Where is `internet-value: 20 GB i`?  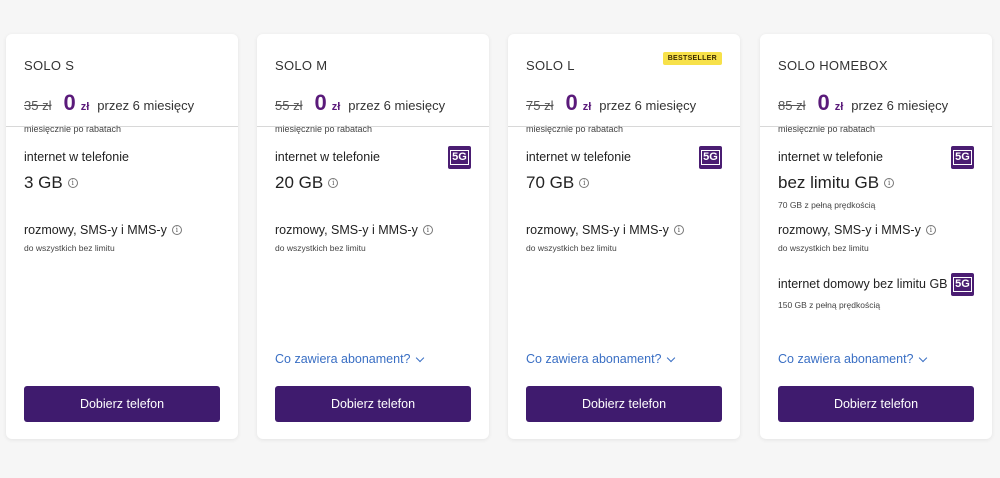
internet-value: 20 GB i is located at coordinates (307, 183).